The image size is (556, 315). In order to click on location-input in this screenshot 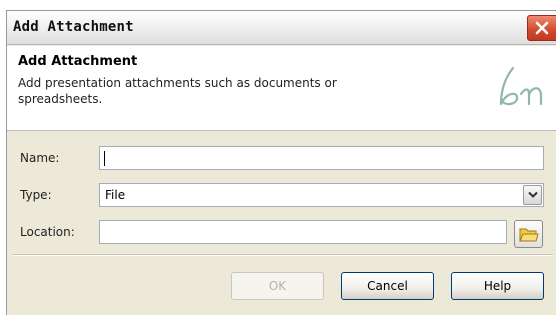, I will do `click(303, 232)`.